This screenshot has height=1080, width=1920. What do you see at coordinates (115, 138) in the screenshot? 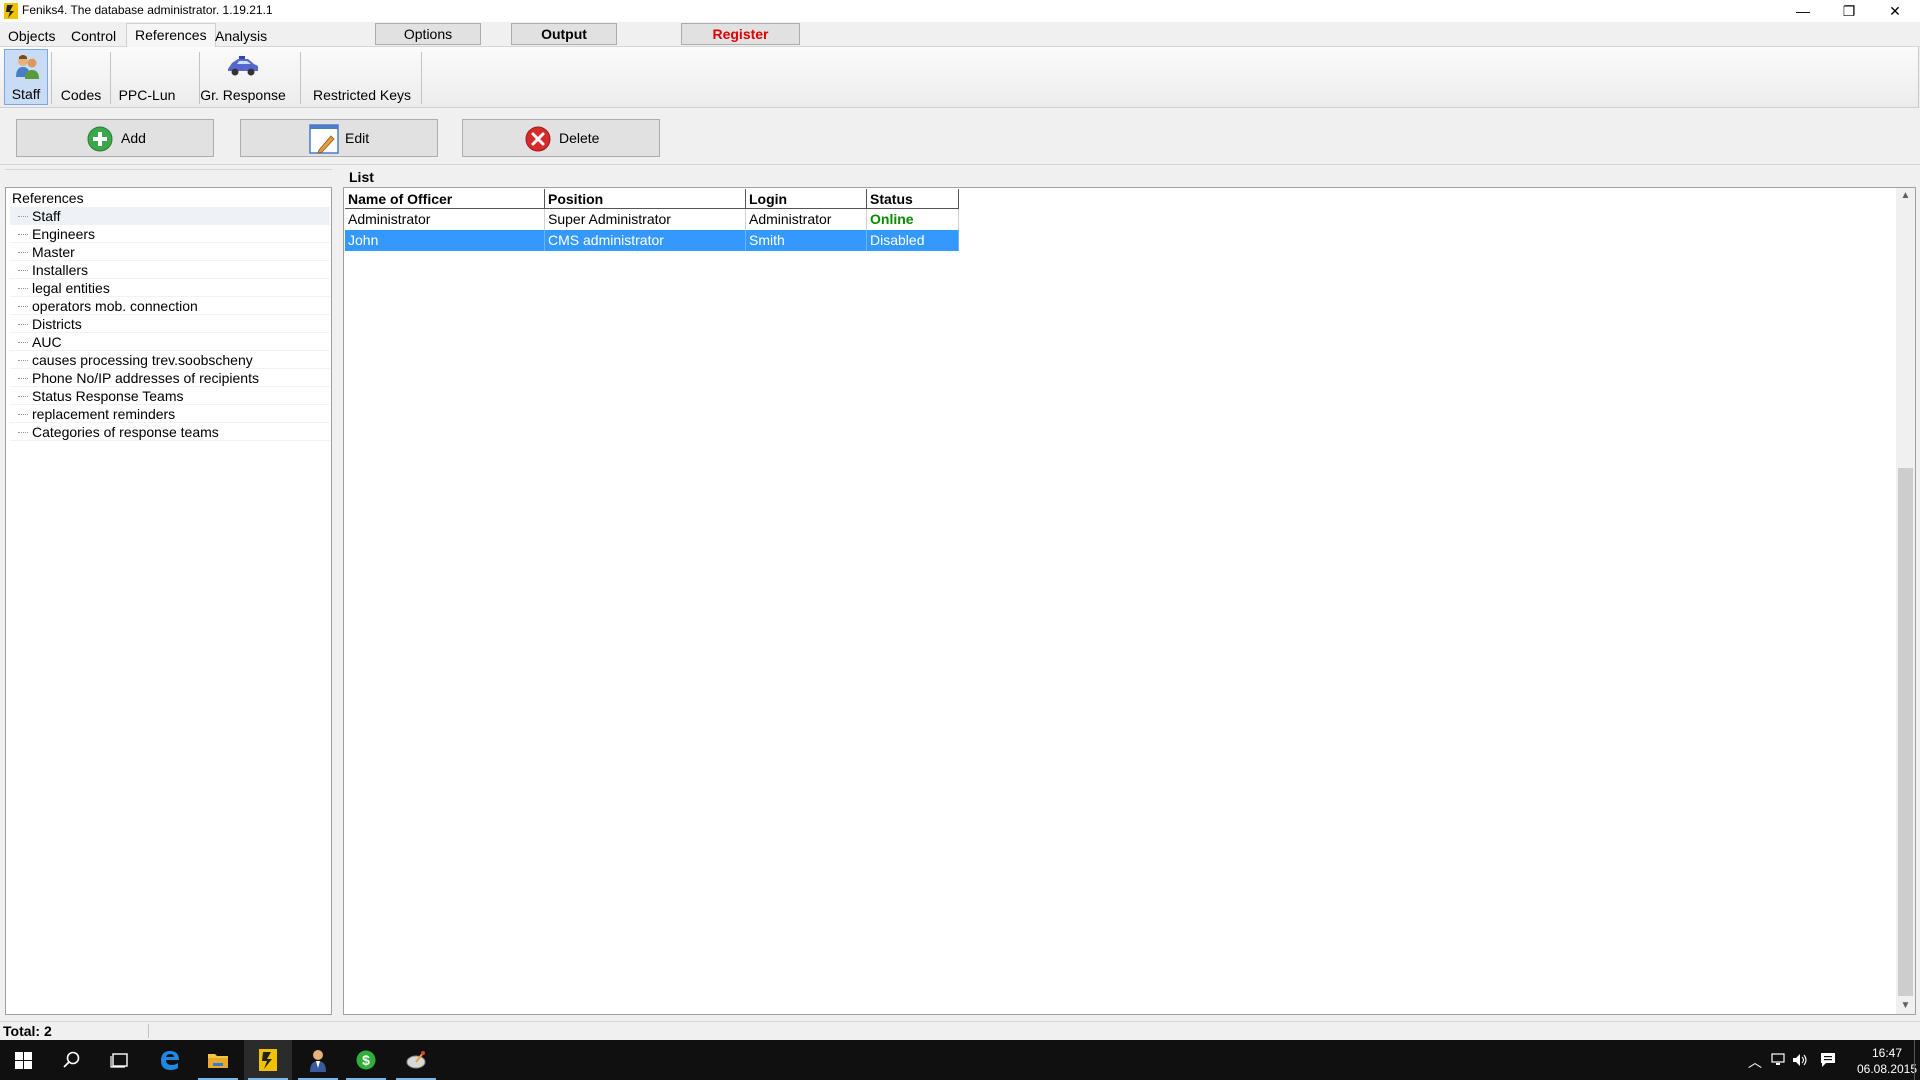
I see `add-button: Add` at bounding box center [115, 138].